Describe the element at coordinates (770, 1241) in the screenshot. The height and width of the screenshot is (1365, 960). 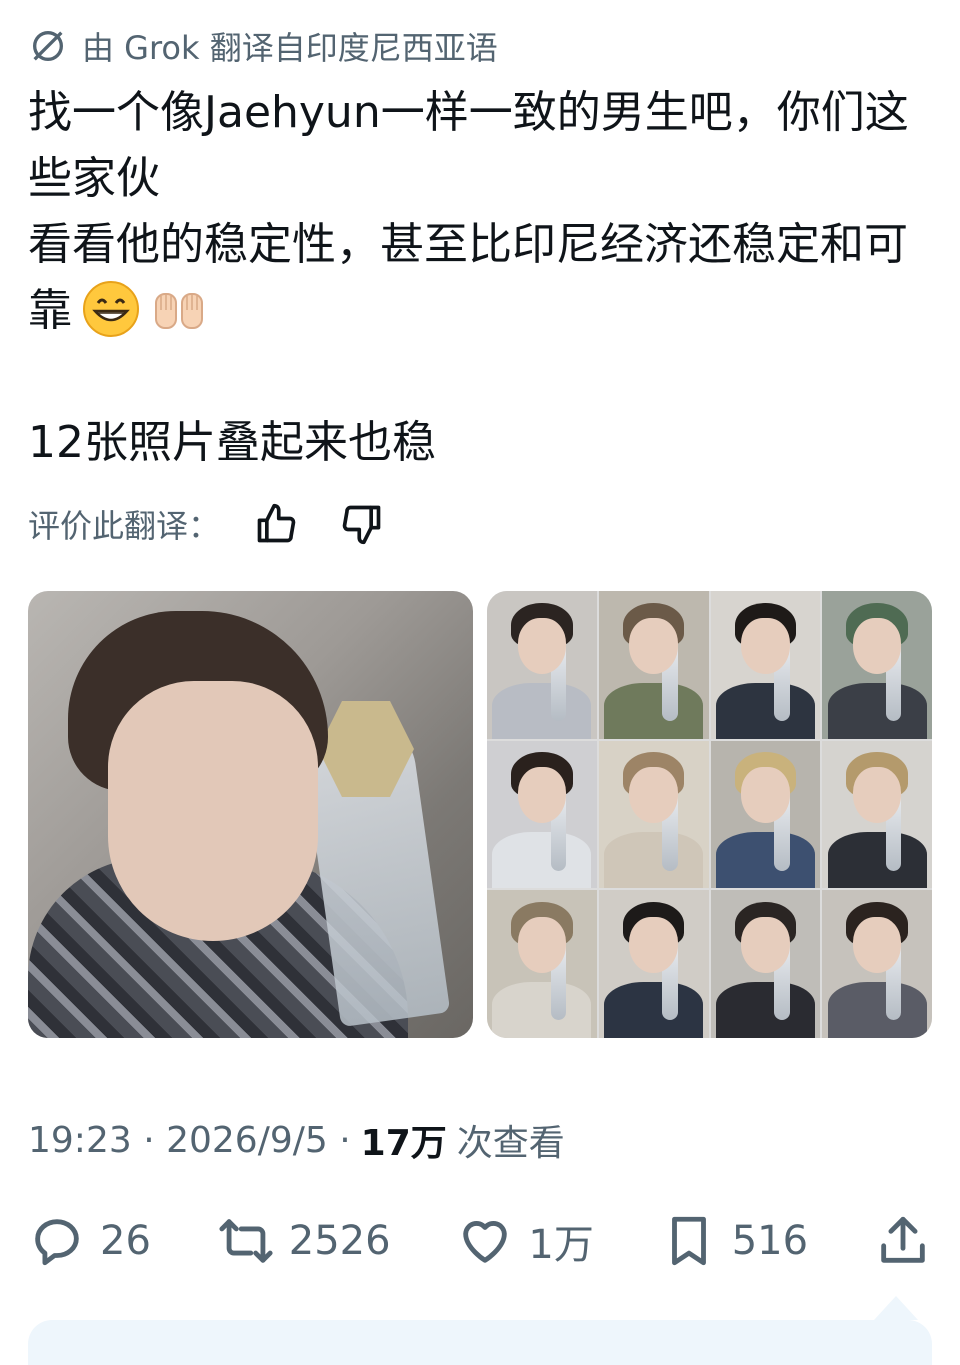
I see `bookmark-count: 516` at that location.